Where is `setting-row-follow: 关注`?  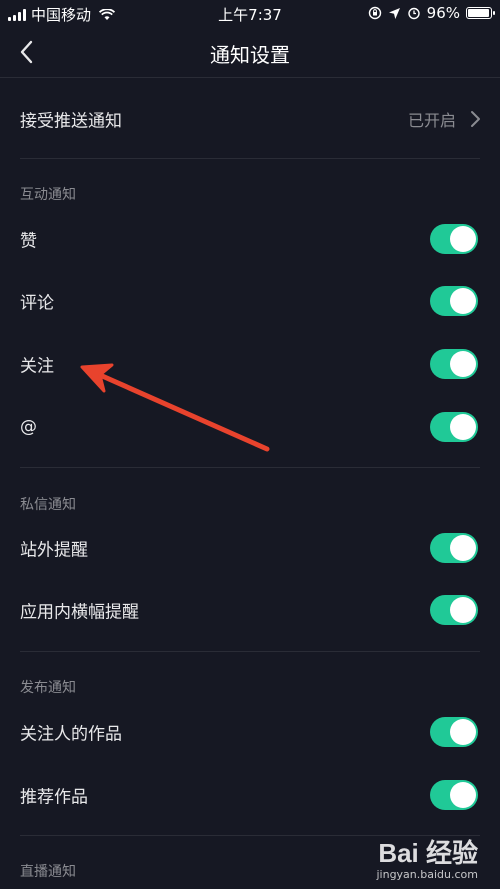 setting-row-follow: 关注 is located at coordinates (250, 364).